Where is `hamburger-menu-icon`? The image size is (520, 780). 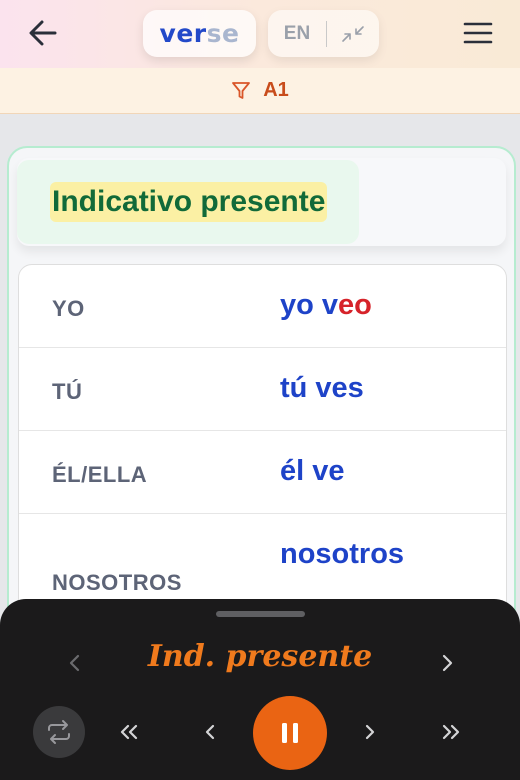 hamburger-menu-icon is located at coordinates (478, 33).